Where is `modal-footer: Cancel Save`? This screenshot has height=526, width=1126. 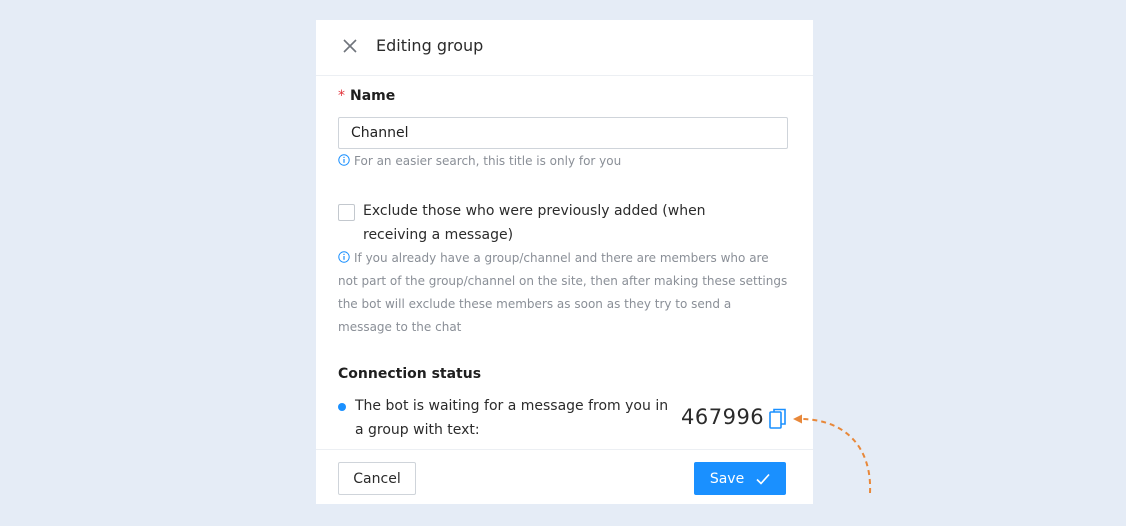
modal-footer: Cancel Save is located at coordinates (564, 476).